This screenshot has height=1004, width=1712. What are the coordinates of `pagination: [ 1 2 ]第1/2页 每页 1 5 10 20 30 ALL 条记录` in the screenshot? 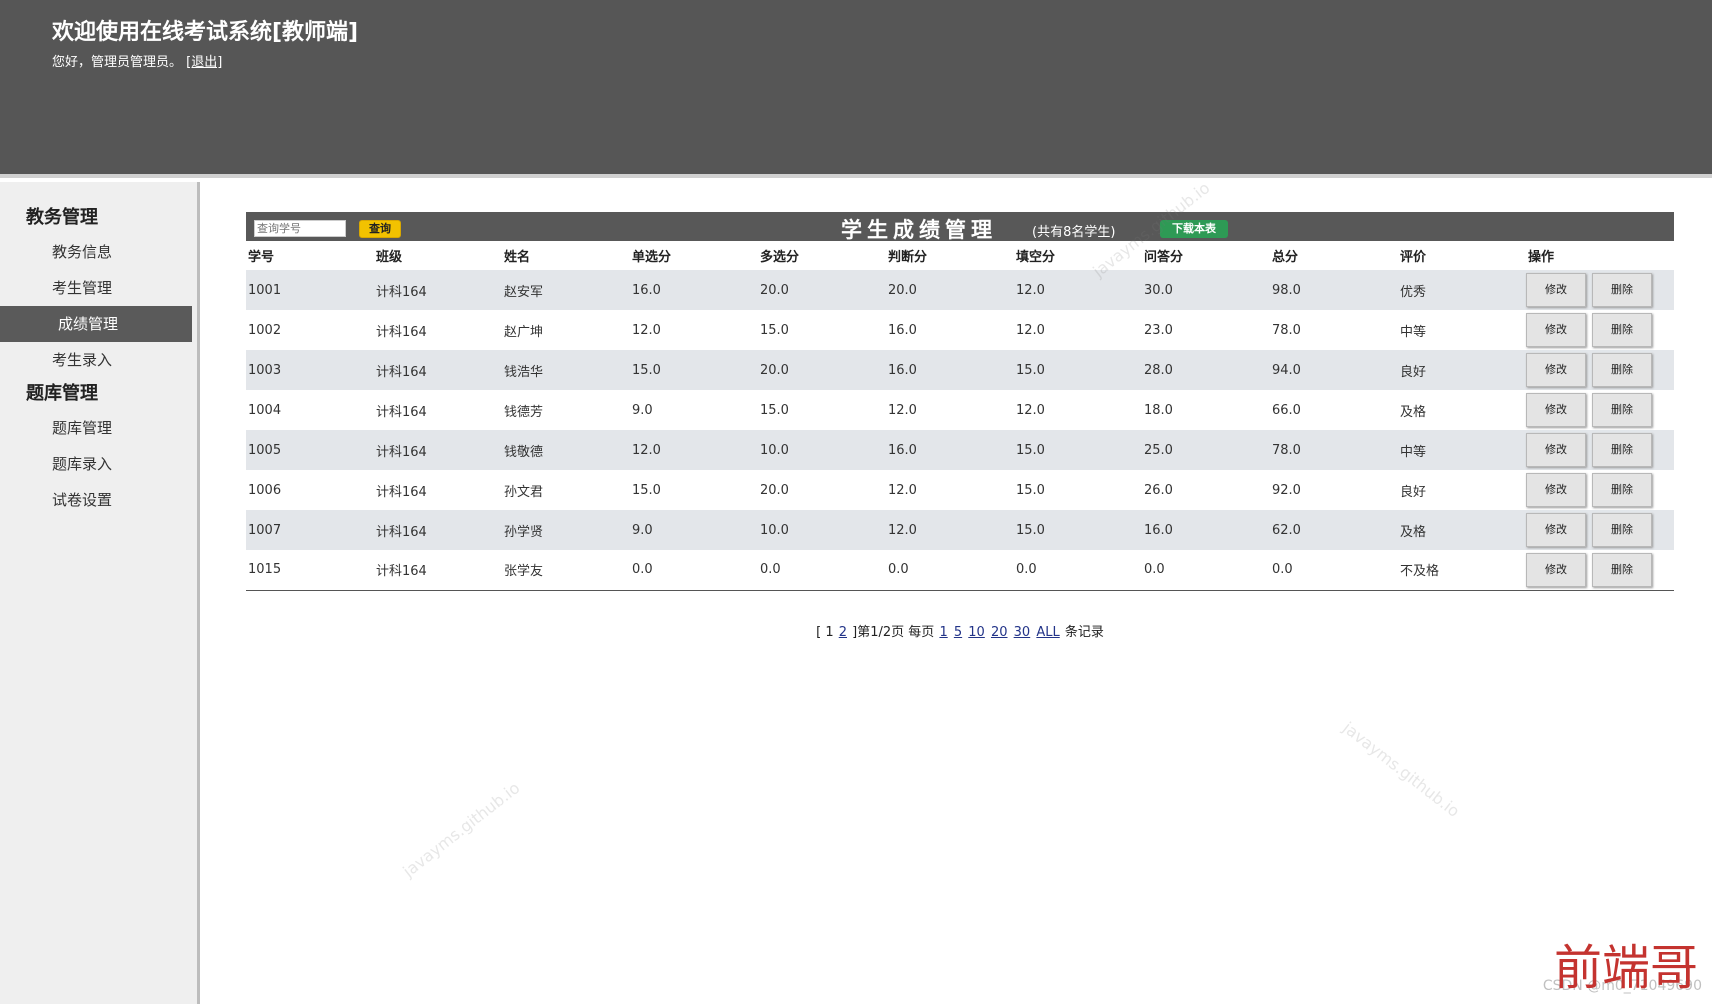 It's located at (960, 630).